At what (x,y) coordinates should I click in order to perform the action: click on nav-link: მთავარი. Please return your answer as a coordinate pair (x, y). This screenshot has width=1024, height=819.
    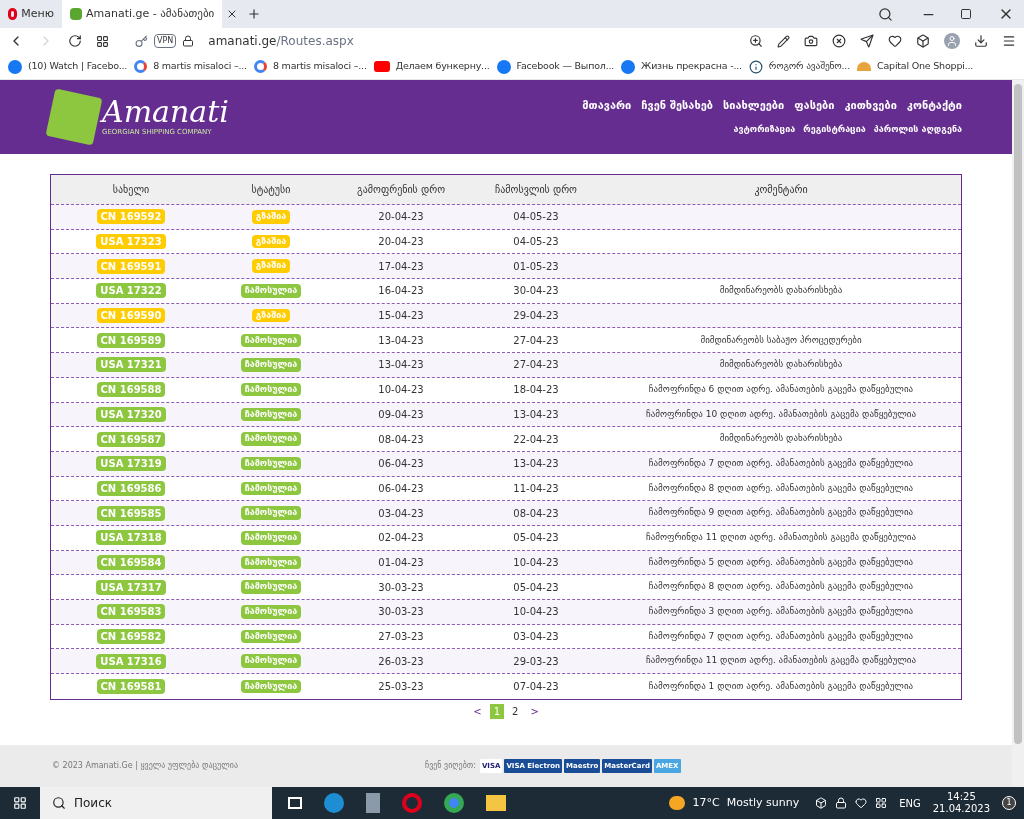
    Looking at the image, I should click on (607, 106).